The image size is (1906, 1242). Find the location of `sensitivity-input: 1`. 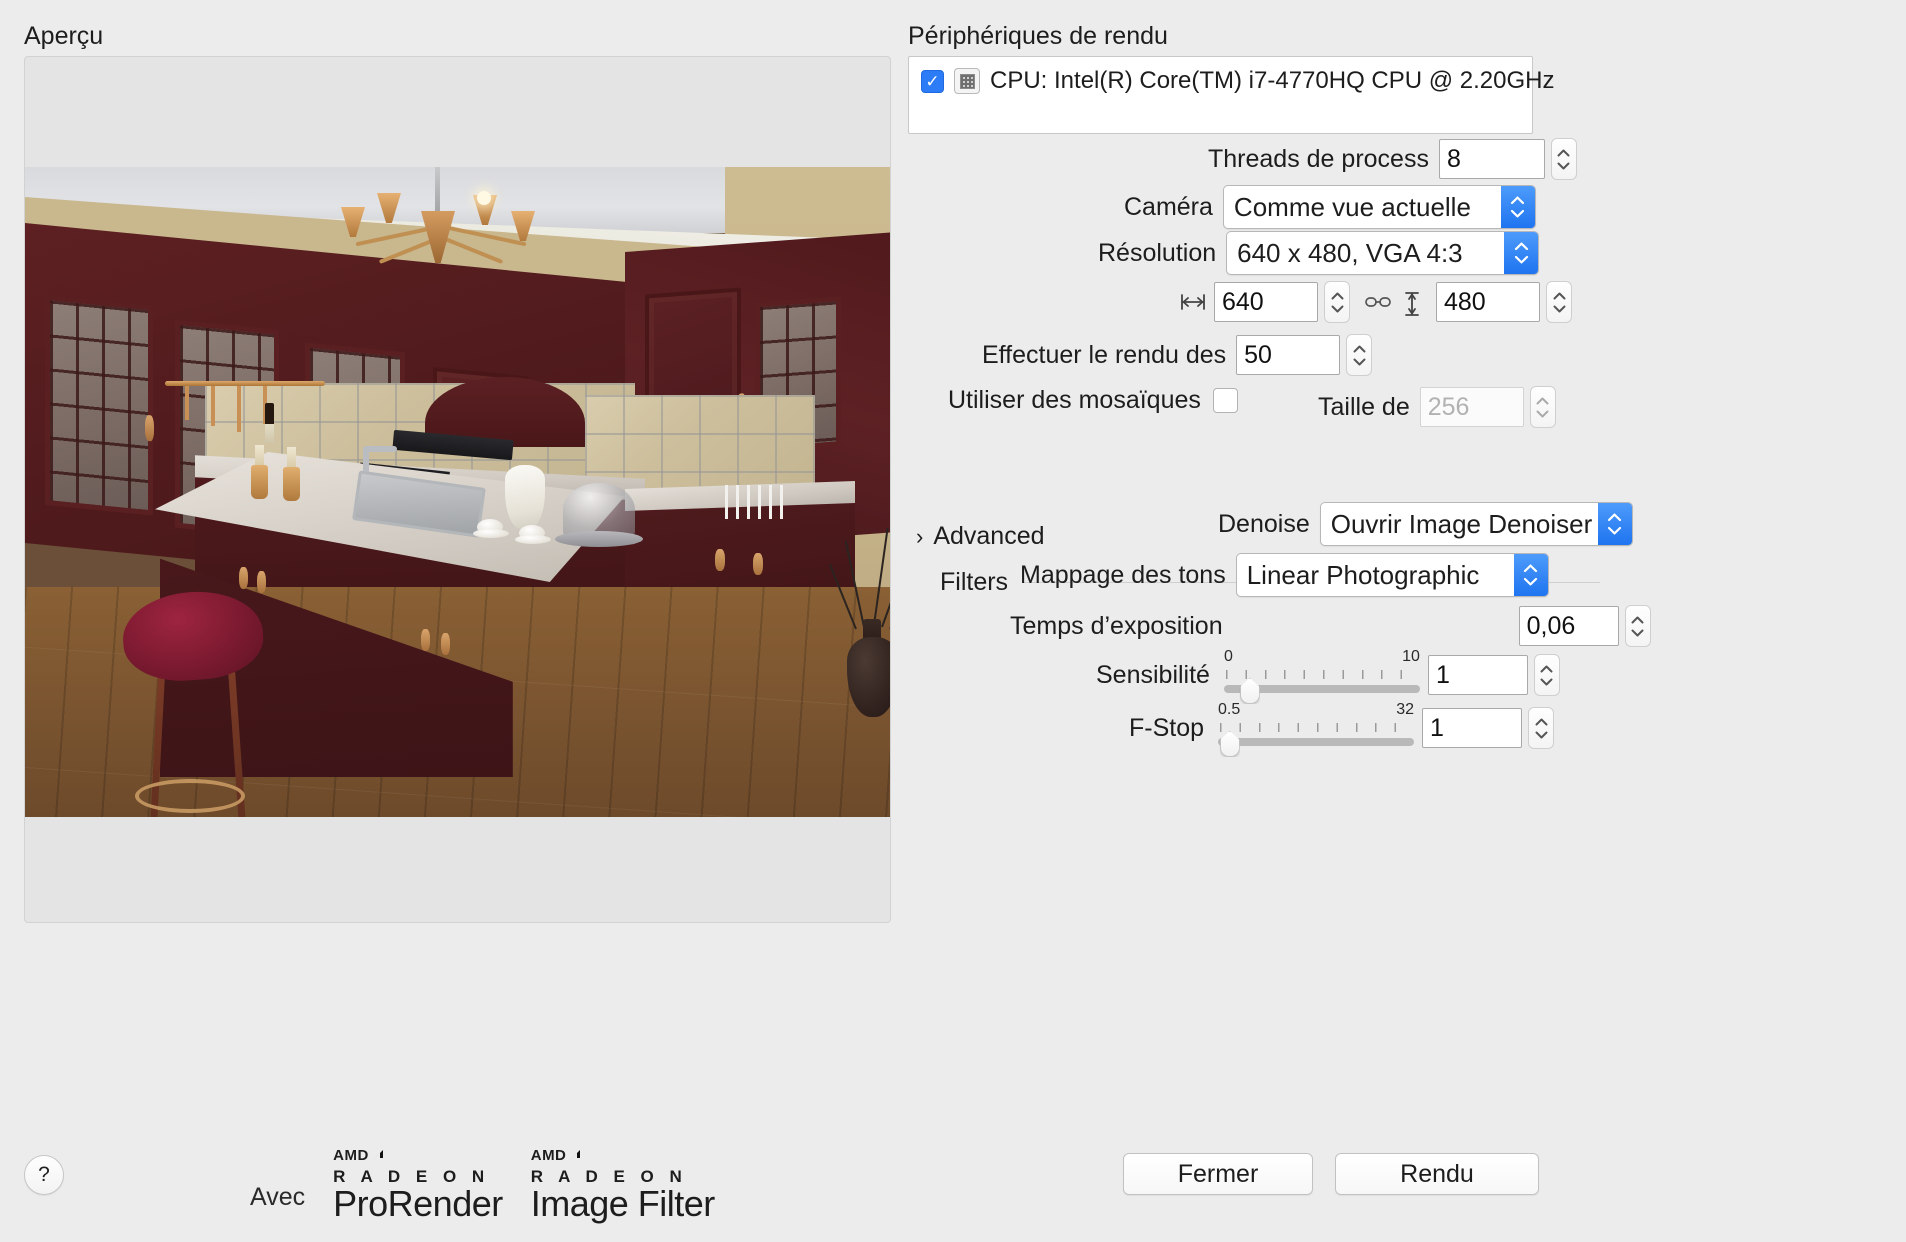

sensitivity-input: 1 is located at coordinates (1477, 675).